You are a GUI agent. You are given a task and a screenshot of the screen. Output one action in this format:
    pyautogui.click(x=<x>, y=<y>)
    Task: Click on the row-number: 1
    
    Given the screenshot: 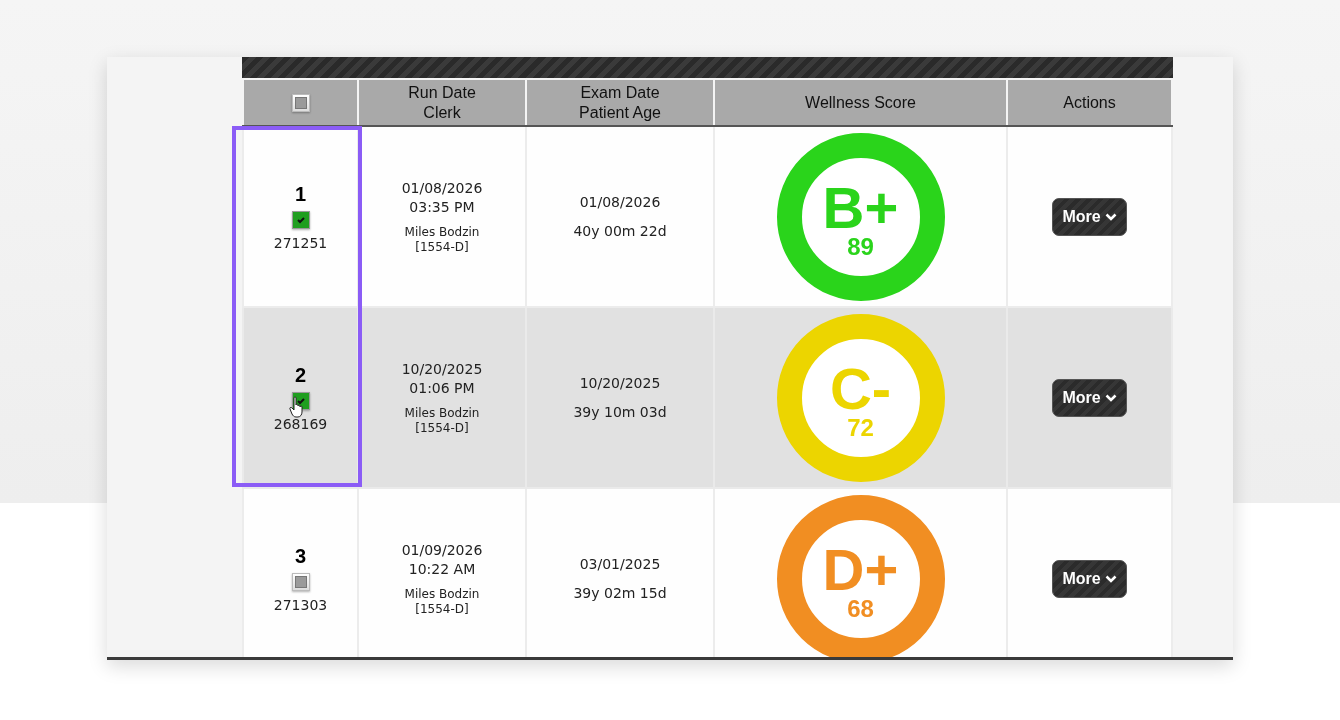 What is the action you would take?
    pyautogui.click(x=300, y=193)
    